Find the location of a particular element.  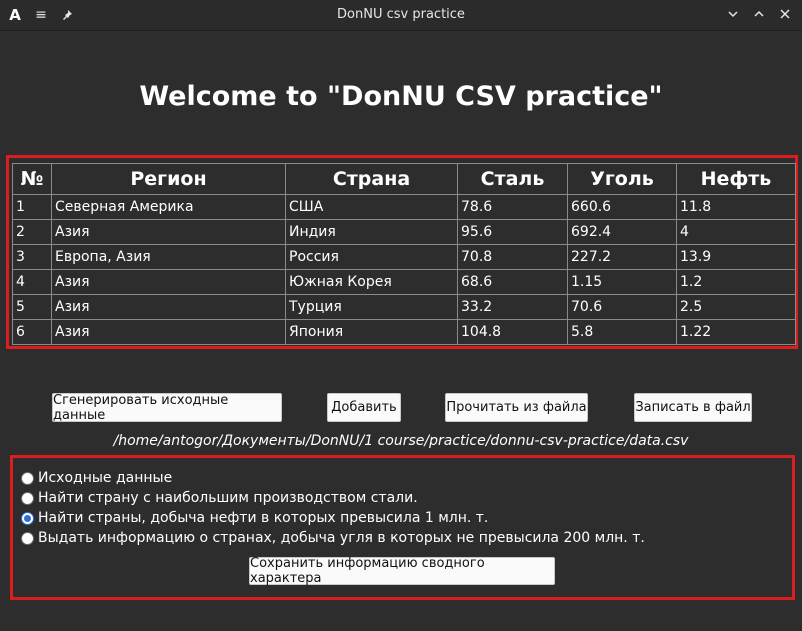

generate-data-button: Сгенерировать исходные данные is located at coordinates (167, 408).